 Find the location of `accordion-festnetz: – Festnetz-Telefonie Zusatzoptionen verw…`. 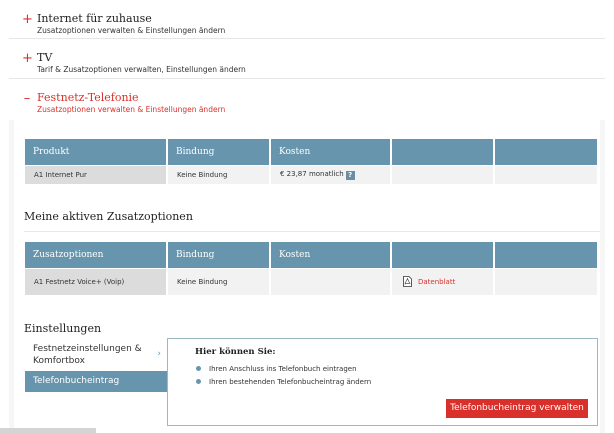

accordion-festnetz: – Festnetz-Telefonie Zusatzoptionen verw… is located at coordinates (307, 99).